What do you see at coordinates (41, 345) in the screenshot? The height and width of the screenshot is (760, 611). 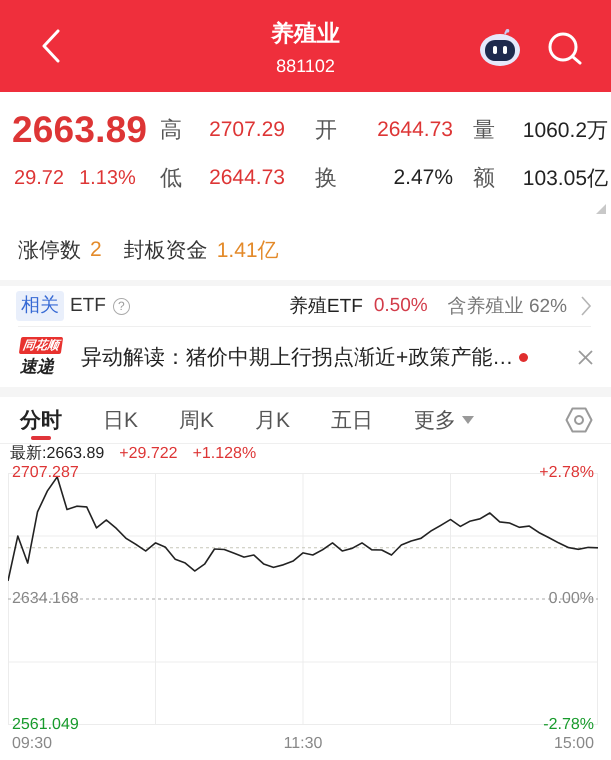 I see `brand-tag: 同花顺` at bounding box center [41, 345].